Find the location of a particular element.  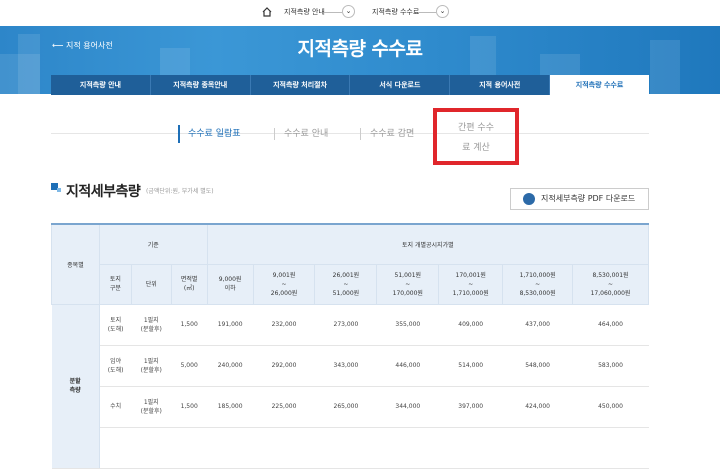

subtab-fee-guide: 수수료 안내 is located at coordinates (301, 134).